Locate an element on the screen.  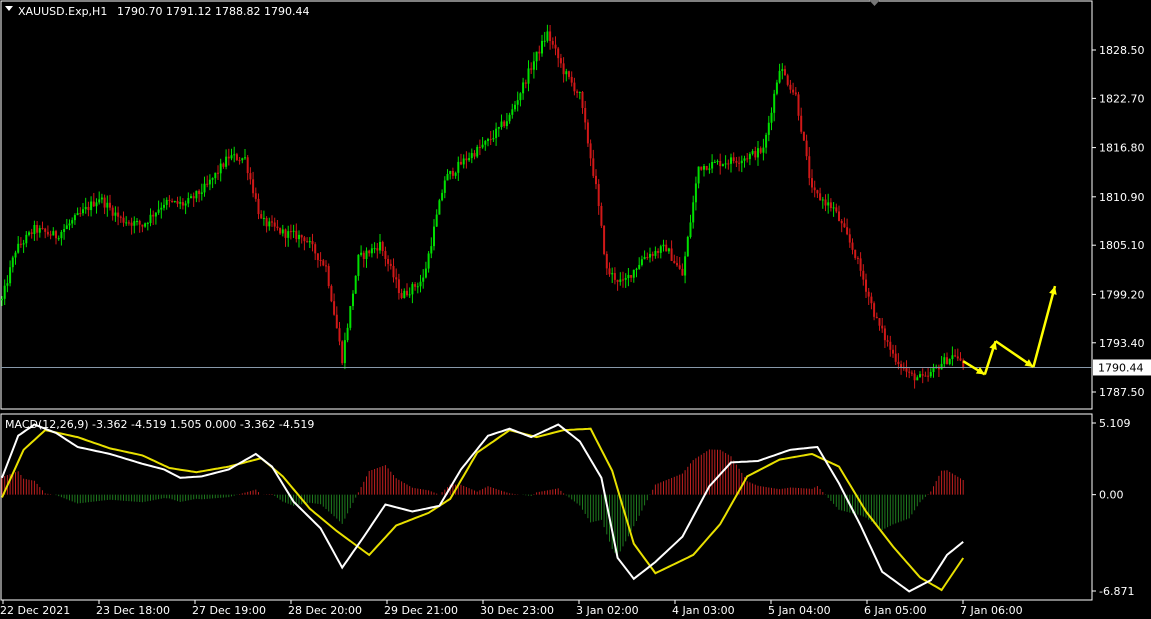
macd-axis-label: 5.109 is located at coordinates (1115, 423).